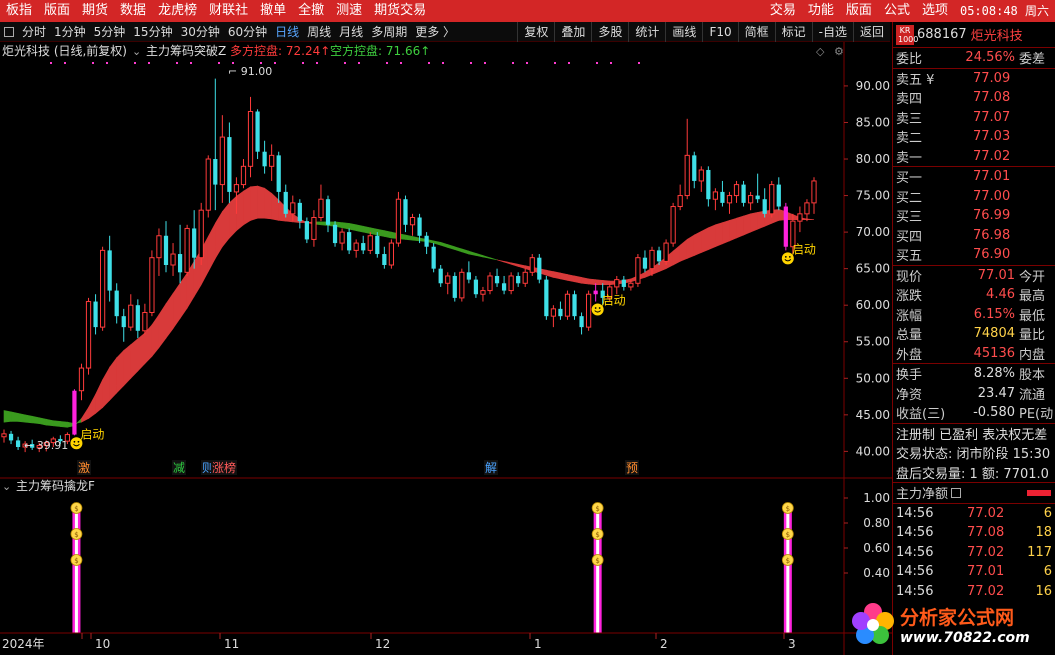 Image resolution: width=1055 pixels, height=655 pixels. I want to click on menu-item-6: 撤单, so click(273, 11).